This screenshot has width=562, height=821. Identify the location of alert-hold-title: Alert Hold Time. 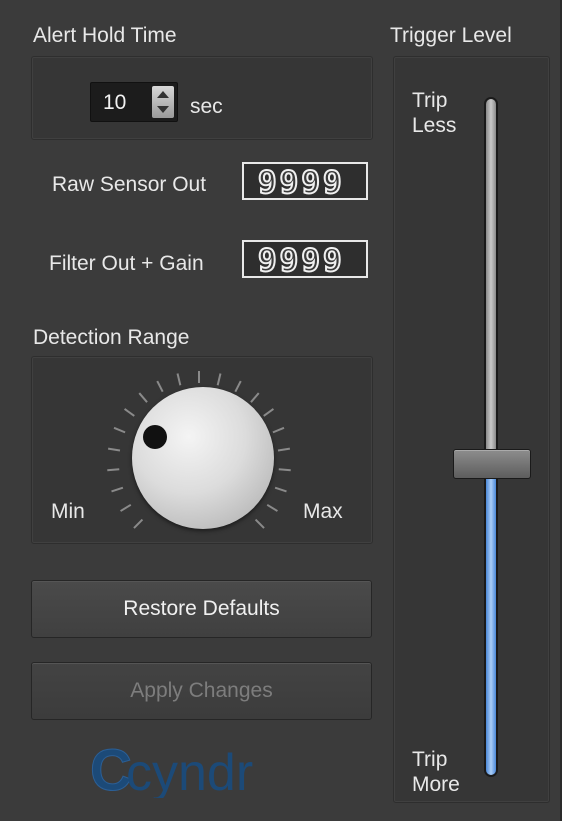
(105, 35).